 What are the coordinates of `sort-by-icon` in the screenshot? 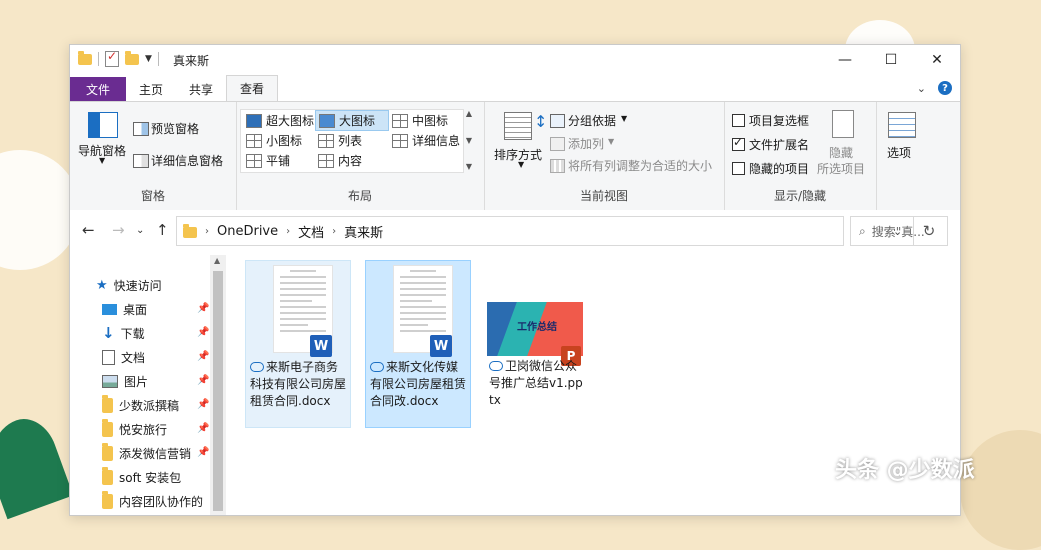 It's located at (518, 126).